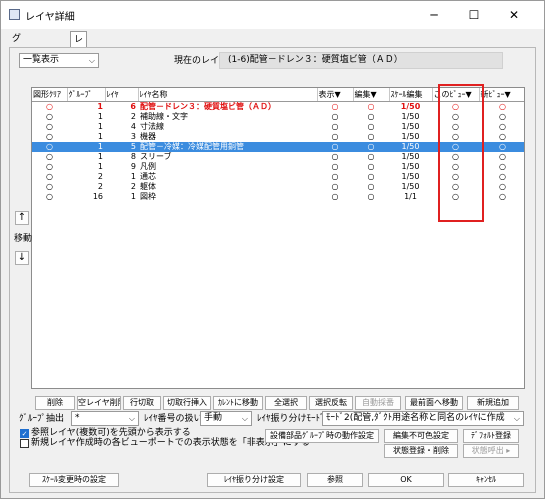 The image size is (545, 499). I want to click on layer-assign-select: ﾓｰﾄﾞ2(配管,ﾀﾞｸﾄ用途名称と同名のﾚｲﾔに作成 ⌵, so click(423, 418).